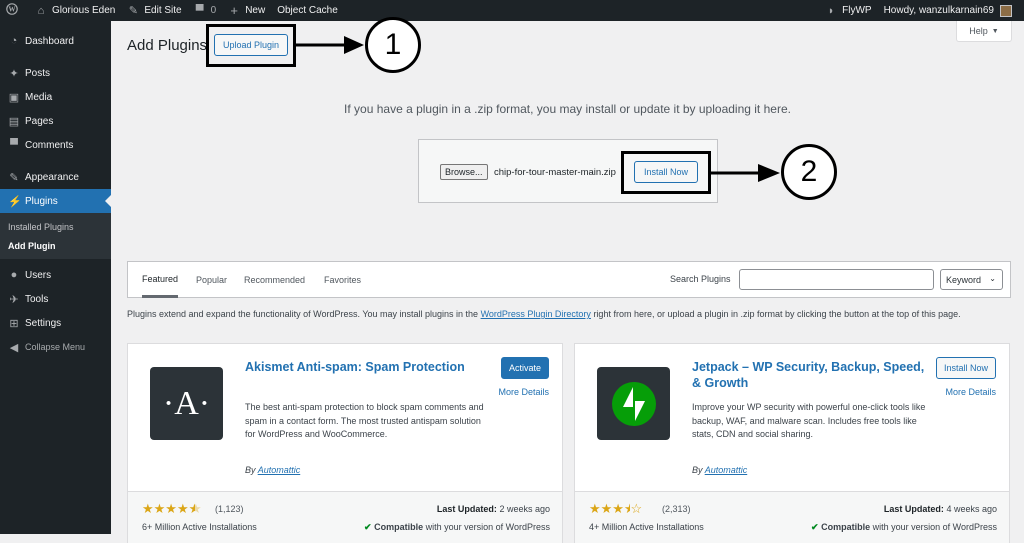  I want to click on menu-label: Users, so click(38, 275).